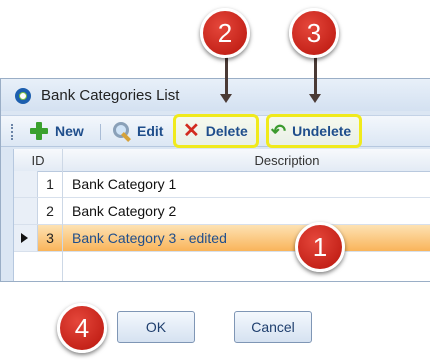  What do you see at coordinates (50, 211) in the screenshot?
I see `row-id: 2` at bounding box center [50, 211].